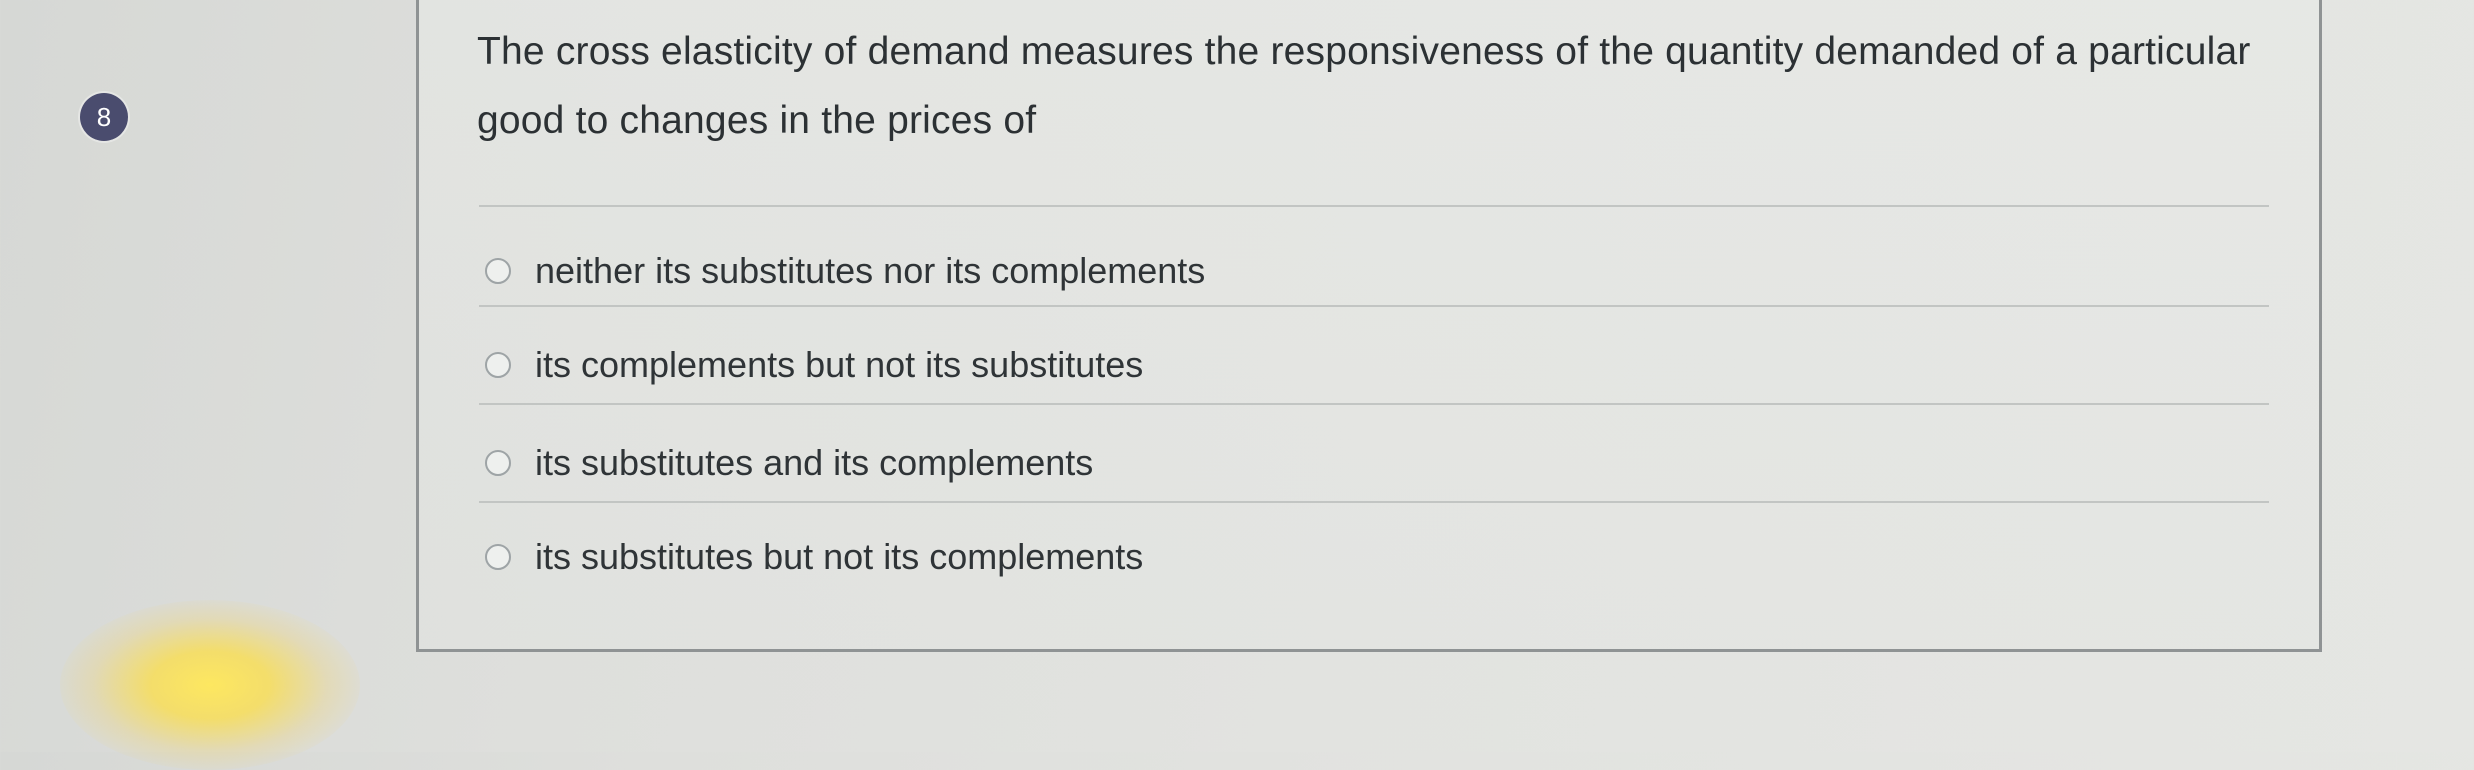 The width and height of the screenshot is (2474, 770). I want to click on answer-option-label: its substitutes and its complements, so click(814, 462).